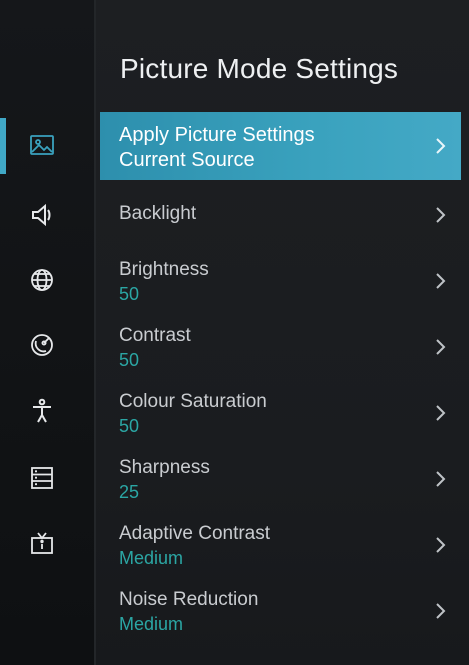  I want to click on side-menu-selection-indicator, so click(3, 146).